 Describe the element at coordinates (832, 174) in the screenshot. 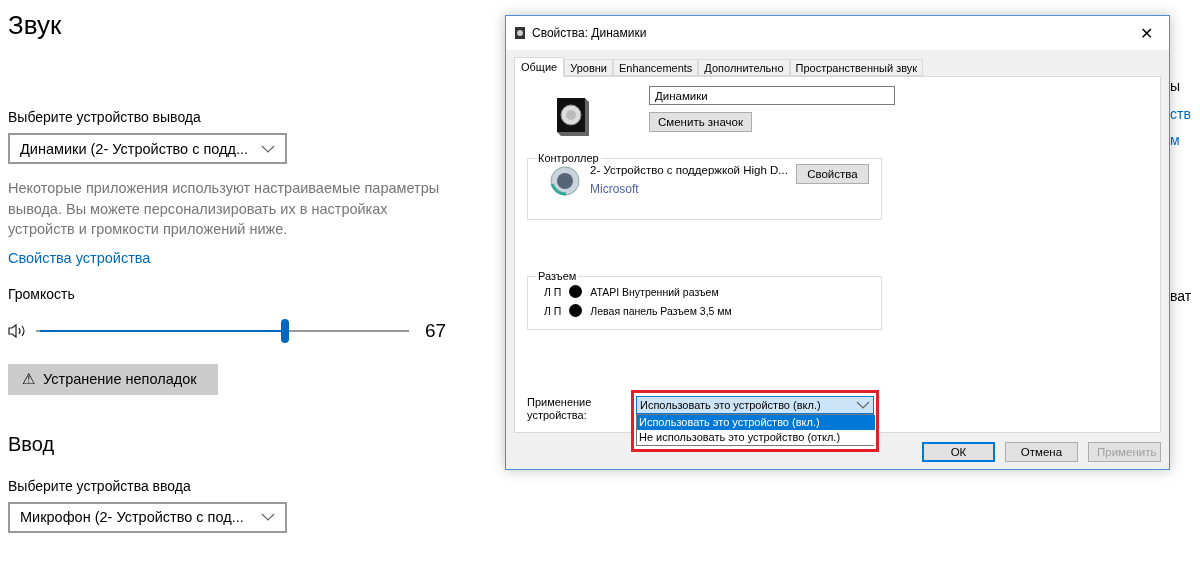

I see `properties-button: Свойства` at that location.